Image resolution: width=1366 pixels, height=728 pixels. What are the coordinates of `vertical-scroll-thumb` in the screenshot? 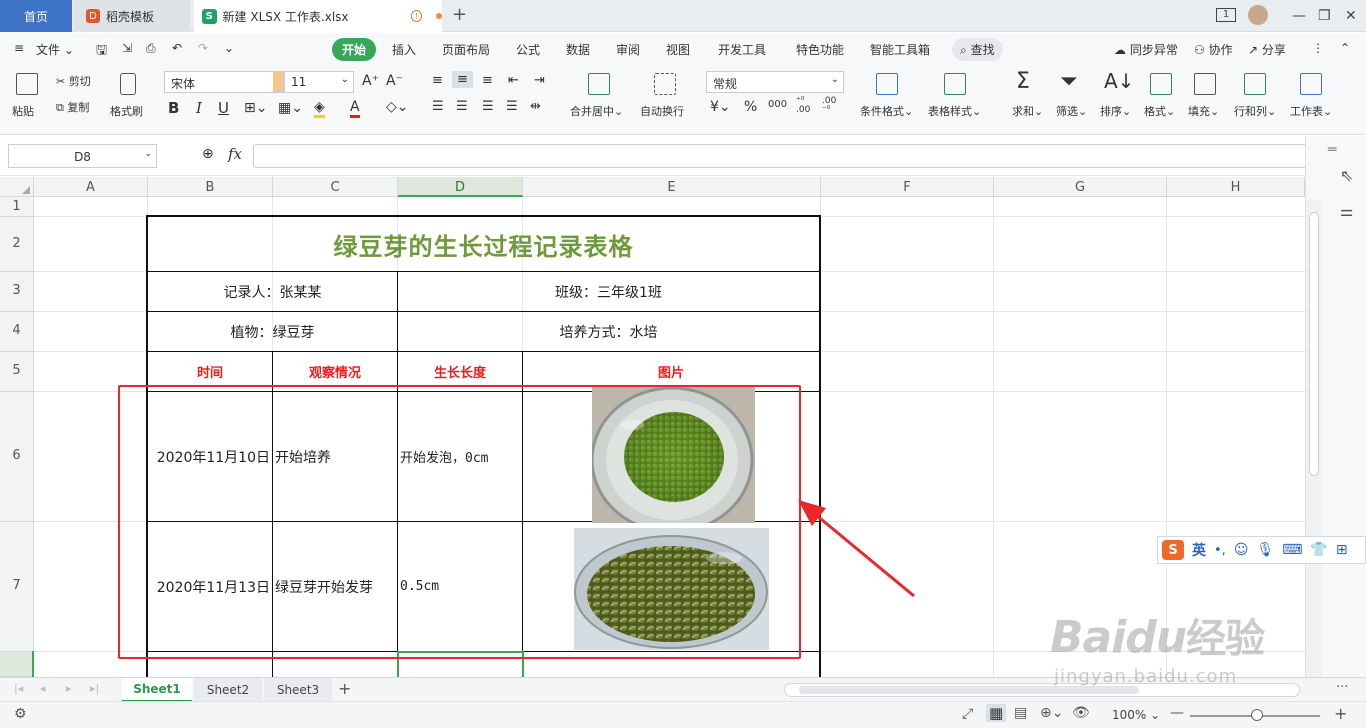 It's located at (1314, 344).